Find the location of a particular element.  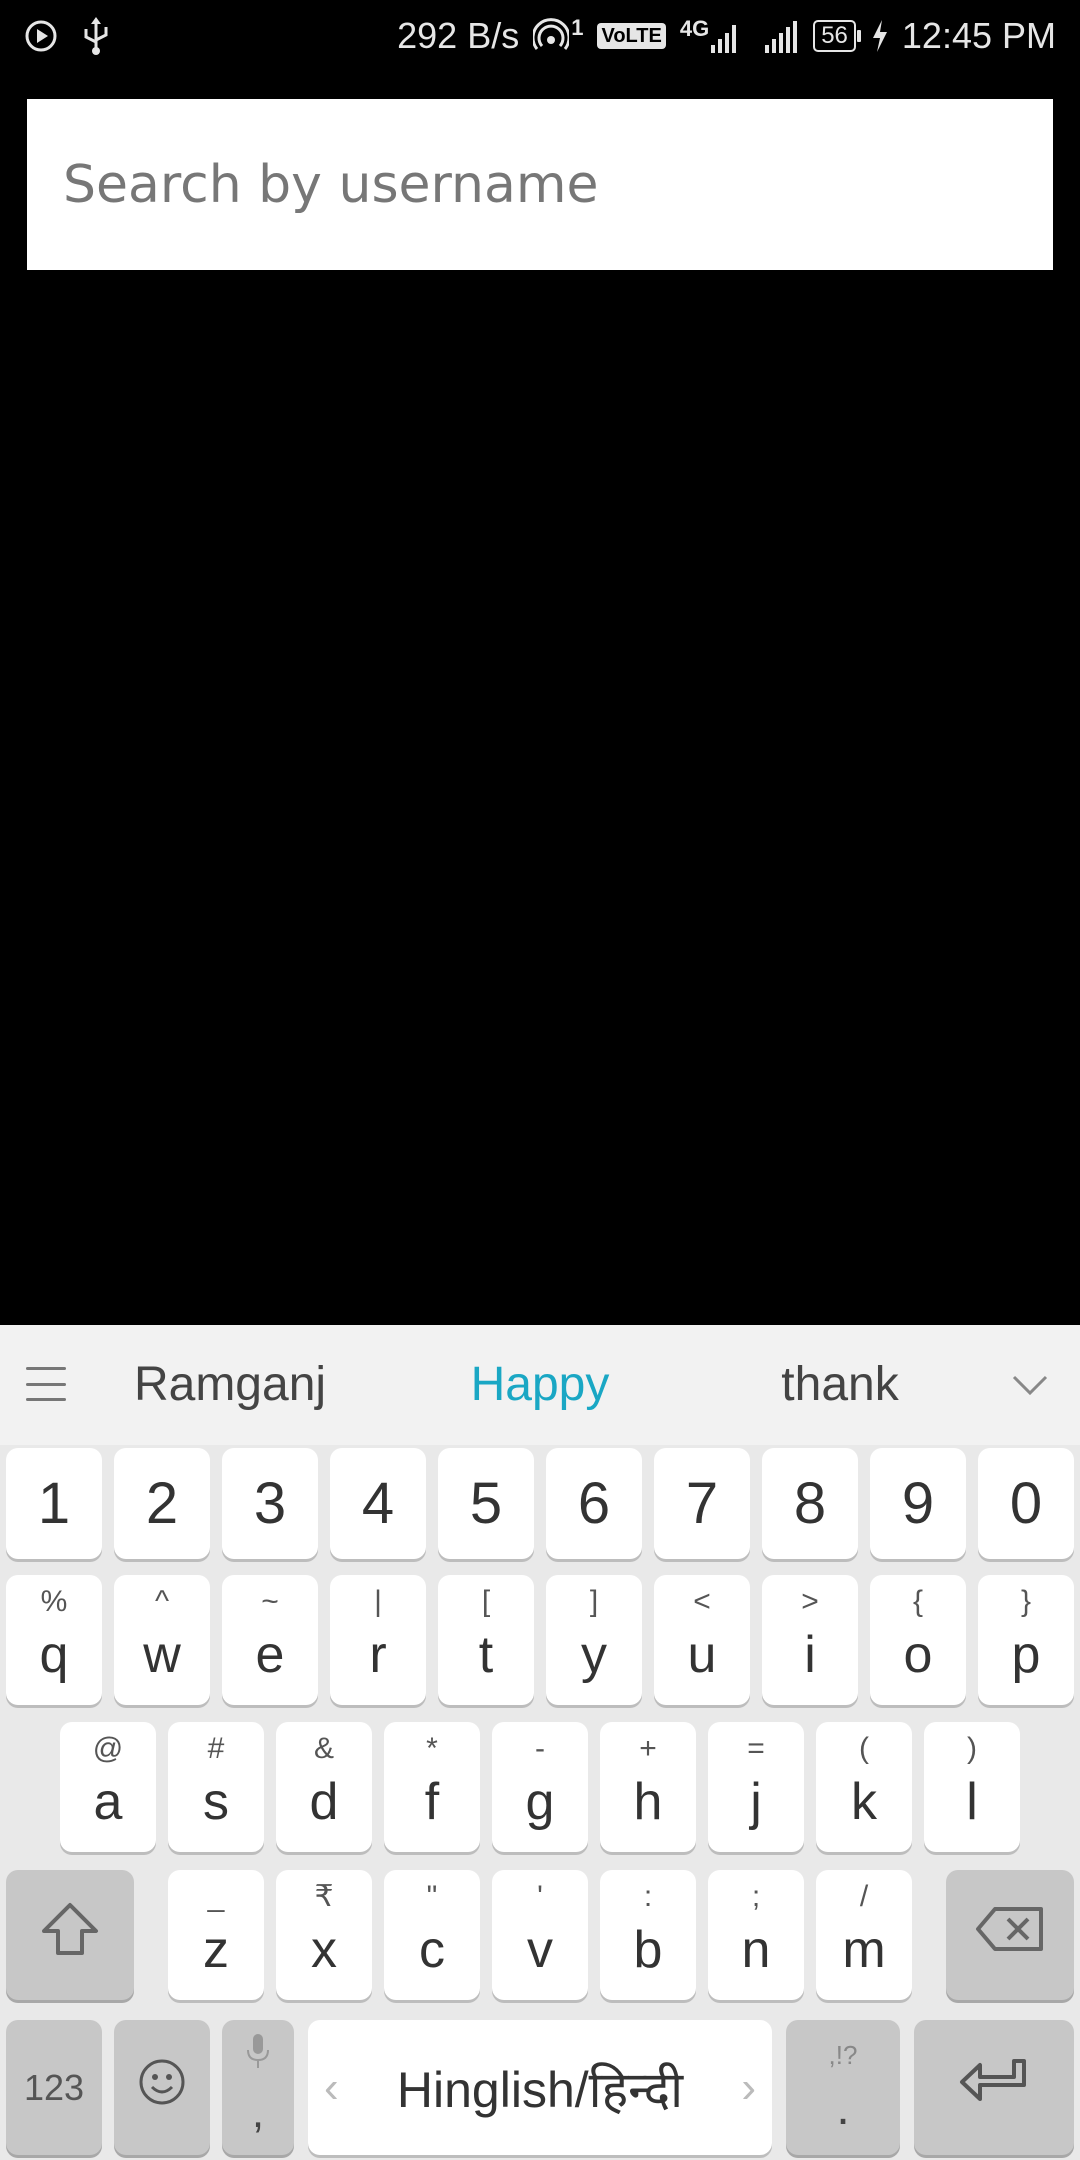

key-hint: < is located at coordinates (702, 1601).